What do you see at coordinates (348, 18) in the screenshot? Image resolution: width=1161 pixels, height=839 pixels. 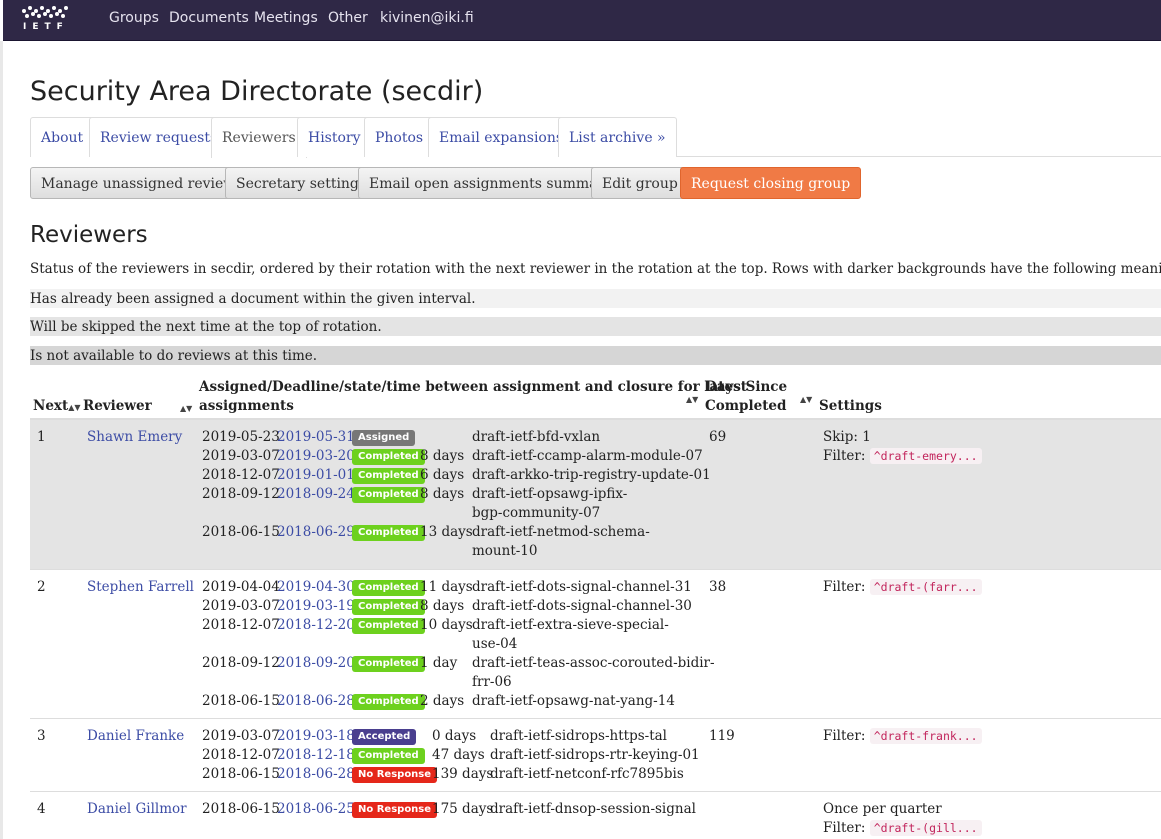 I see `nav-other: Other` at bounding box center [348, 18].